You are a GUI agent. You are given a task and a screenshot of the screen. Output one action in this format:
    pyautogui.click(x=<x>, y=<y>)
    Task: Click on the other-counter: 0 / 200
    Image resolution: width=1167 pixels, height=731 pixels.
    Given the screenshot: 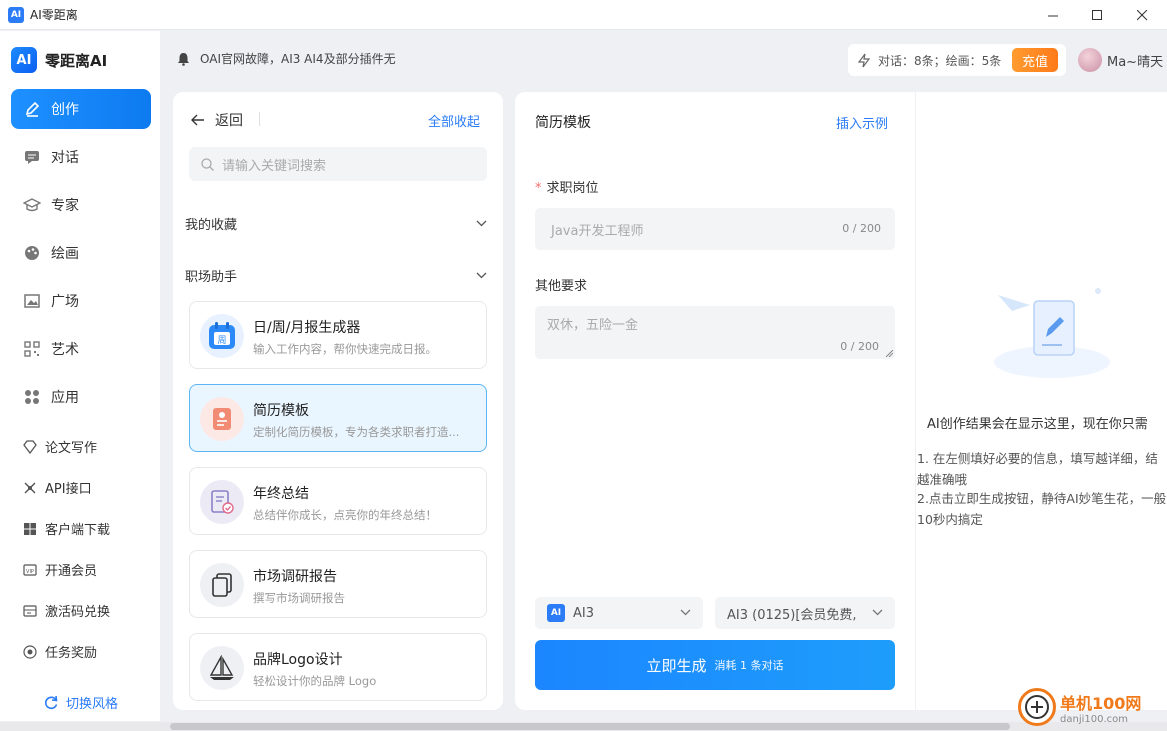 What is the action you would take?
    pyautogui.click(x=859, y=346)
    